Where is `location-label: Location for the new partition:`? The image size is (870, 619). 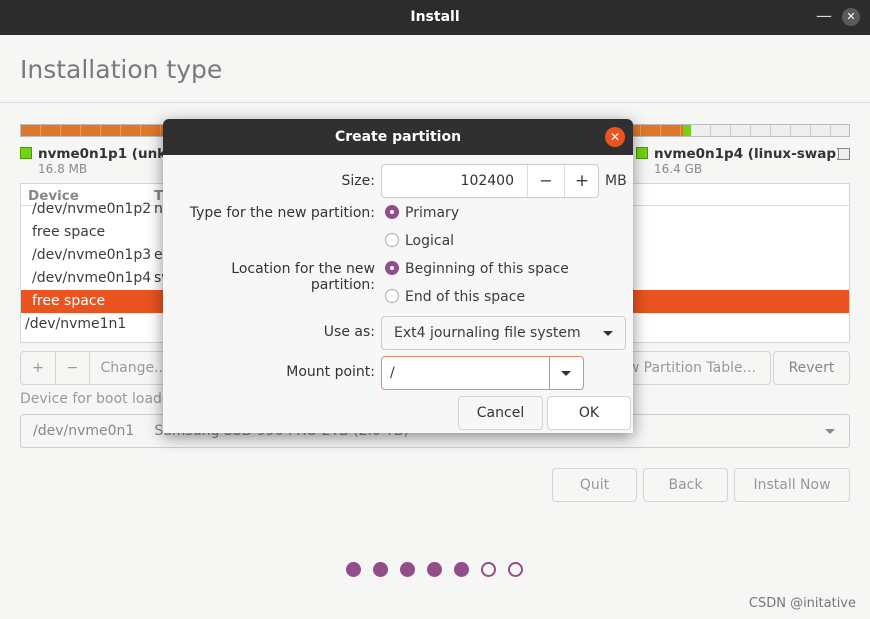 location-label: Location for the new partition: is located at coordinates (303, 277).